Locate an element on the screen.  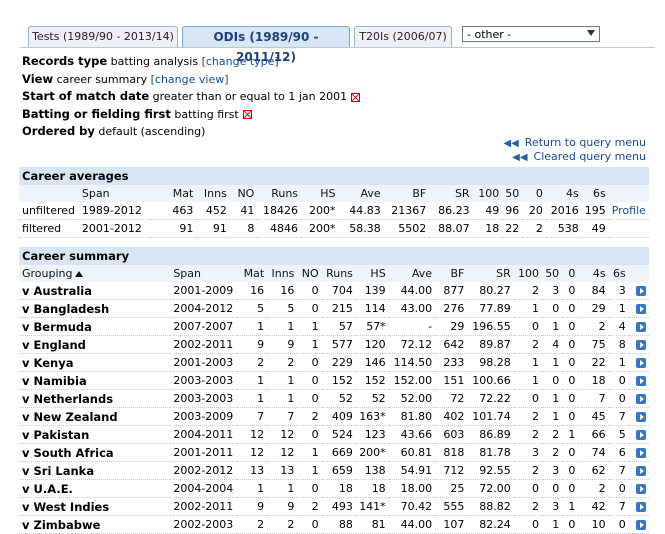
averages-header-cell: Runs is located at coordinates (279, 193).